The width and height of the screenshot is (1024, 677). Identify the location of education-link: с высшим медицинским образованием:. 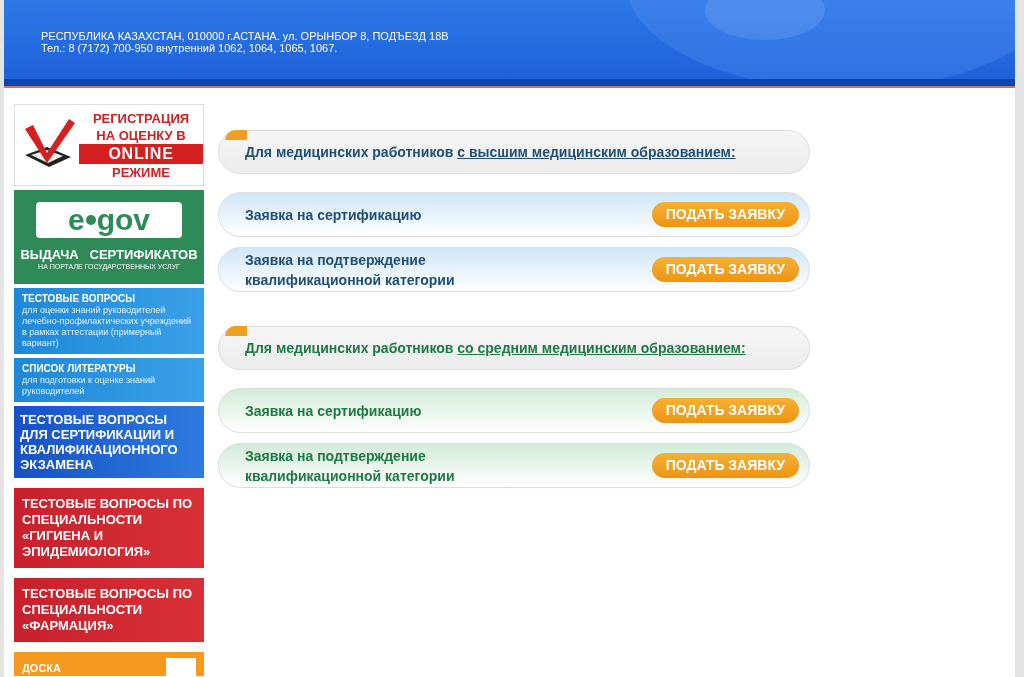
(596, 151).